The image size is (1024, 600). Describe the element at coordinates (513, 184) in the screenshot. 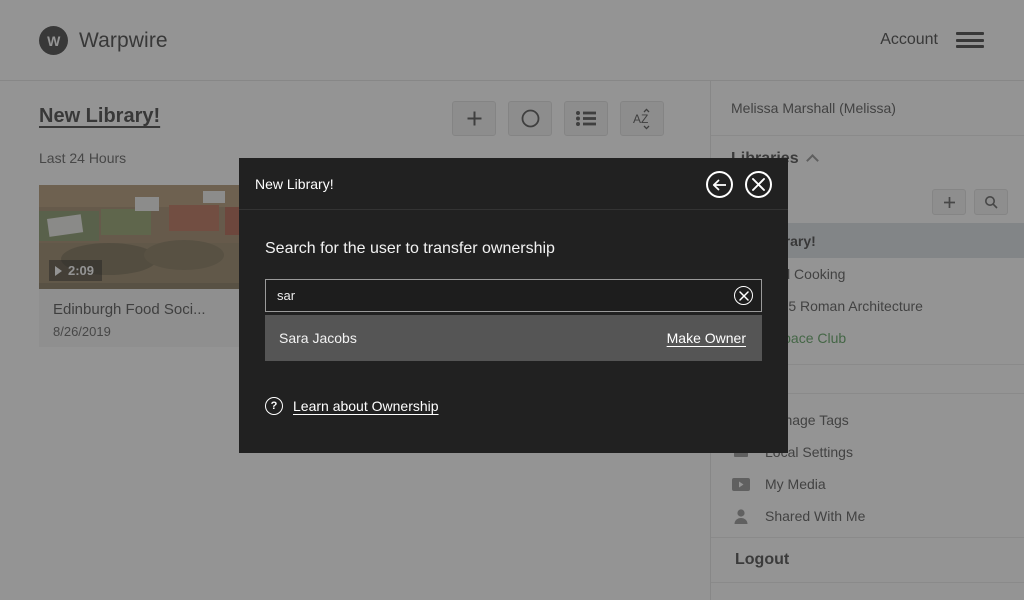

I see `modal-header: New Library!` at that location.